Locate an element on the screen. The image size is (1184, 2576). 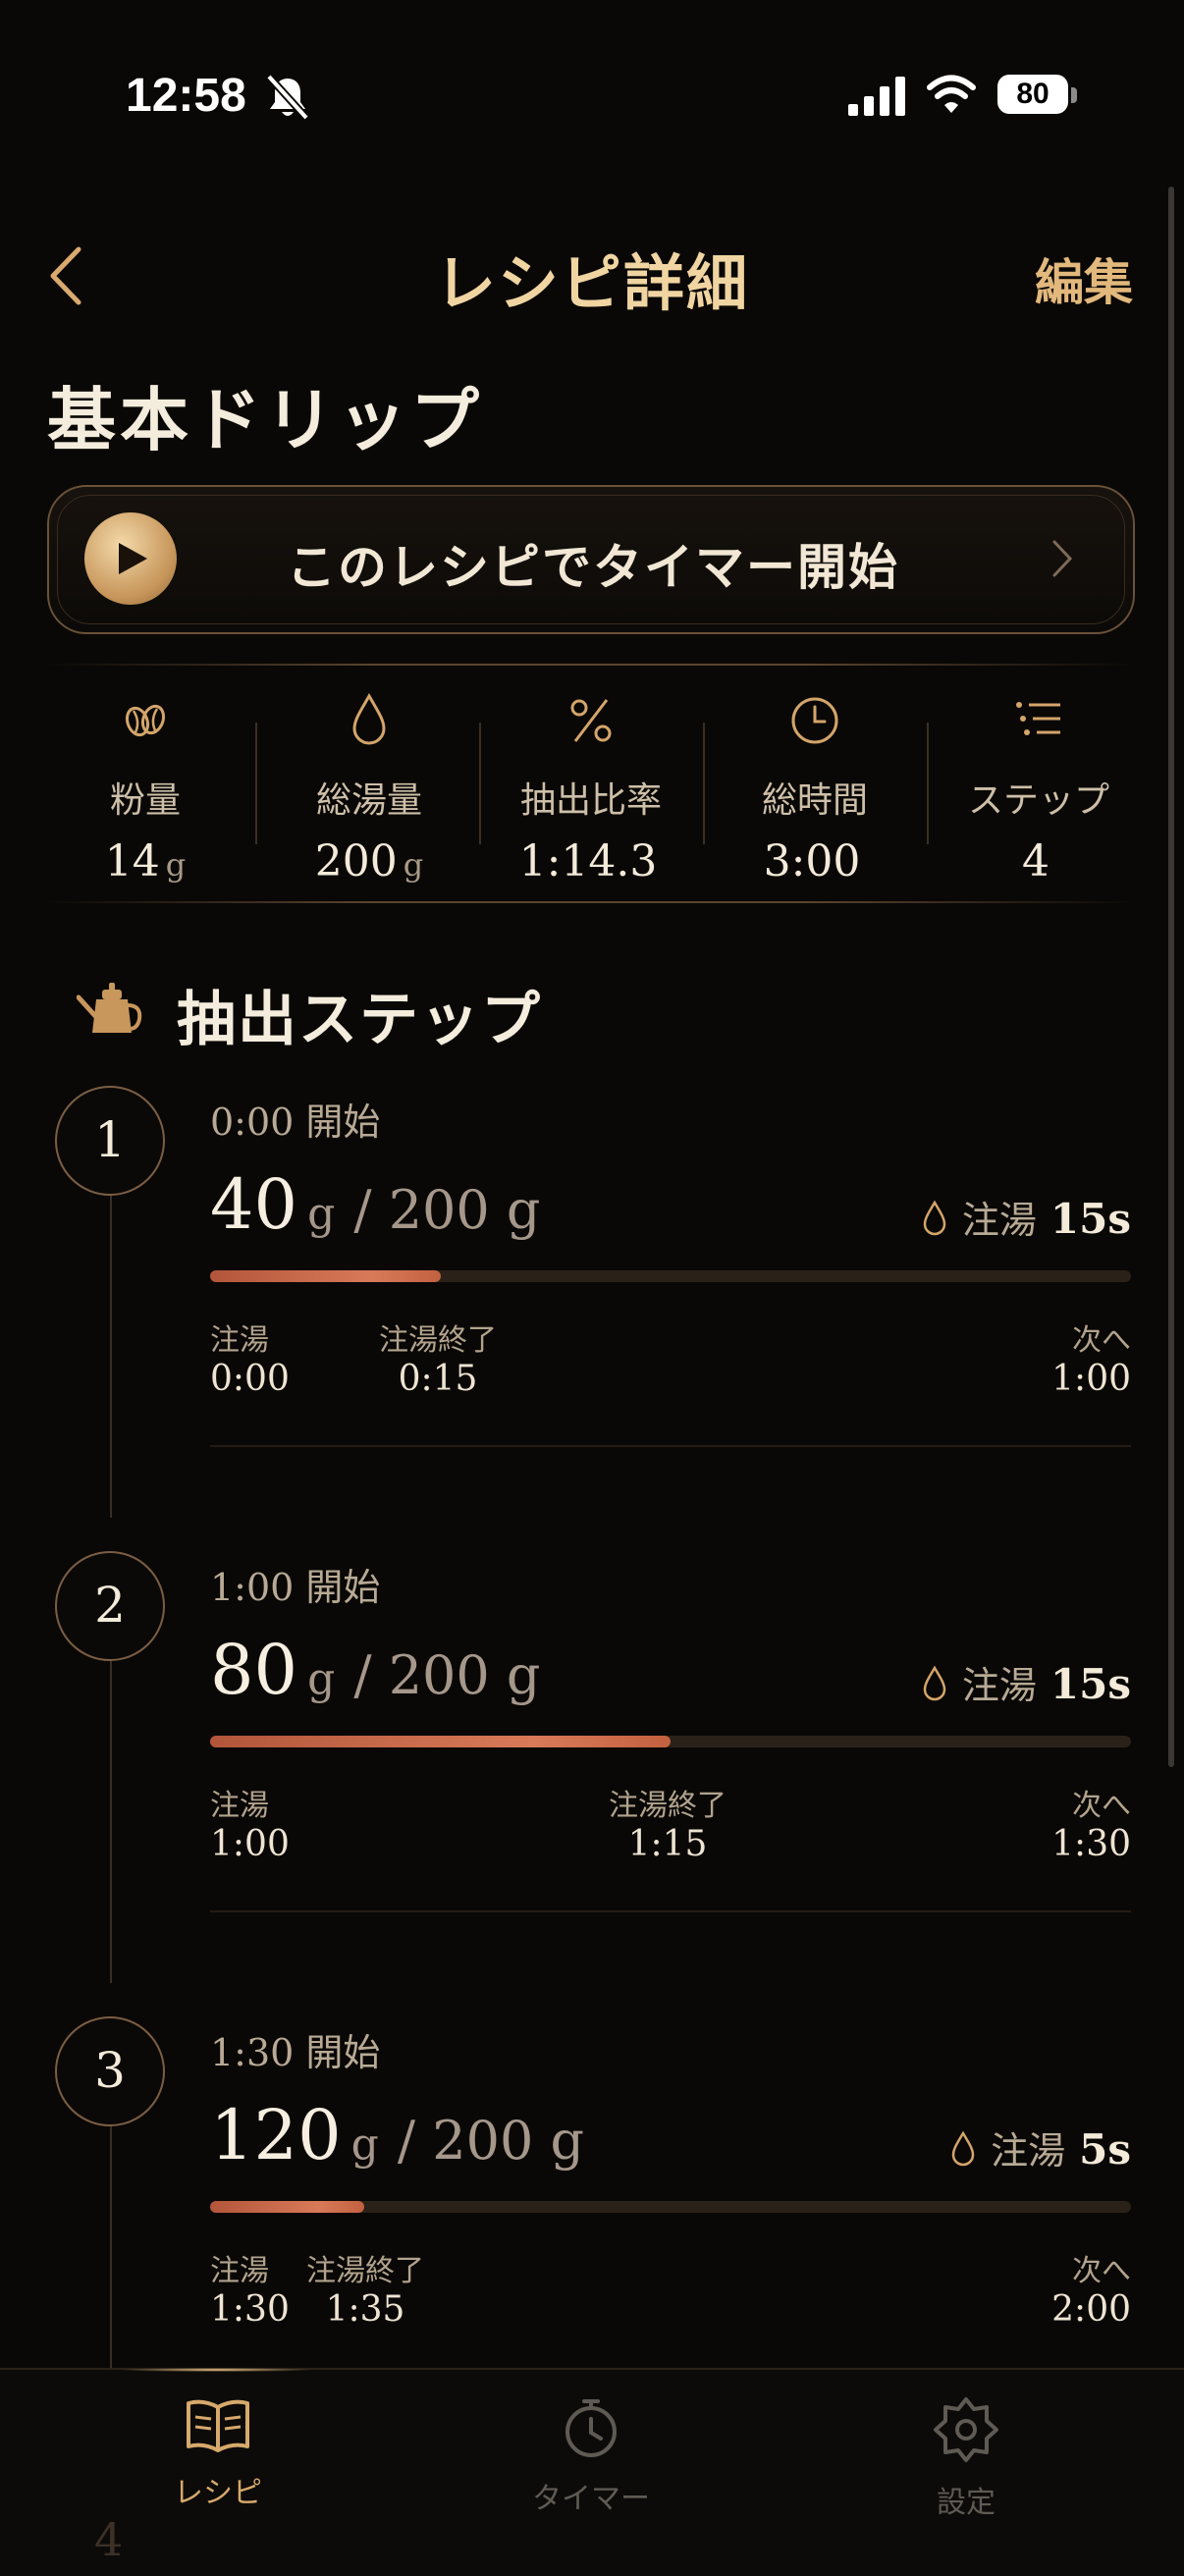
step-start-time: 1:00 開始 is located at coordinates (295, 1587).